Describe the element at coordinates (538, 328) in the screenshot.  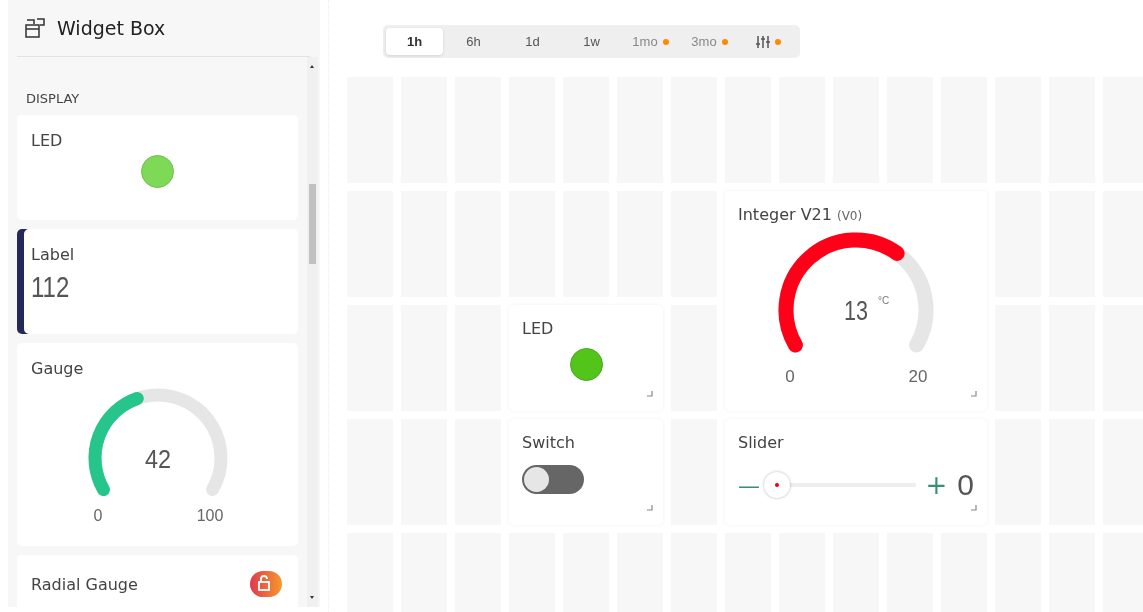
I see `widget-title: LED` at that location.